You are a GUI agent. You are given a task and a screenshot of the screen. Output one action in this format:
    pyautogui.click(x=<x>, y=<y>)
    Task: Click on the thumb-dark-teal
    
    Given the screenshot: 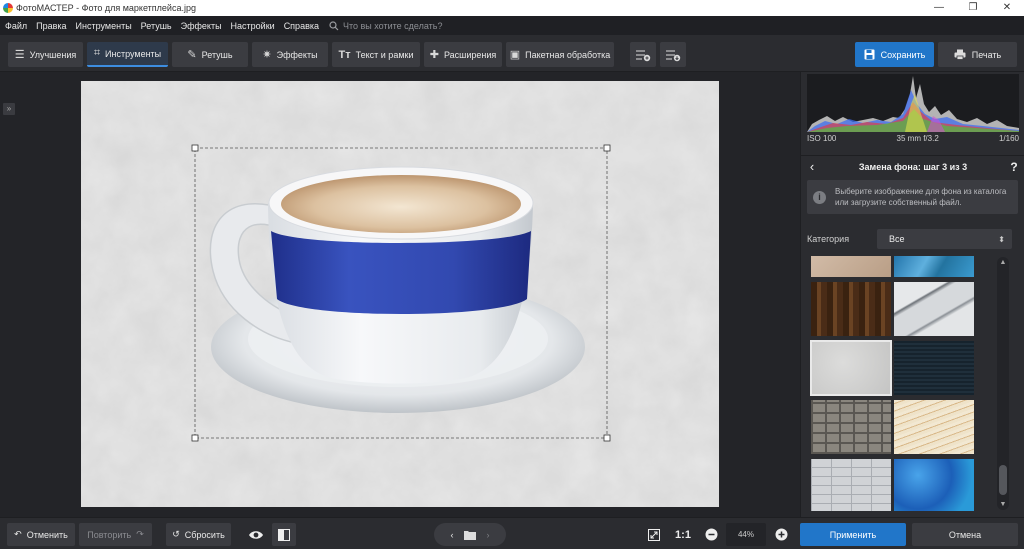 What is the action you would take?
    pyautogui.click(x=934, y=368)
    